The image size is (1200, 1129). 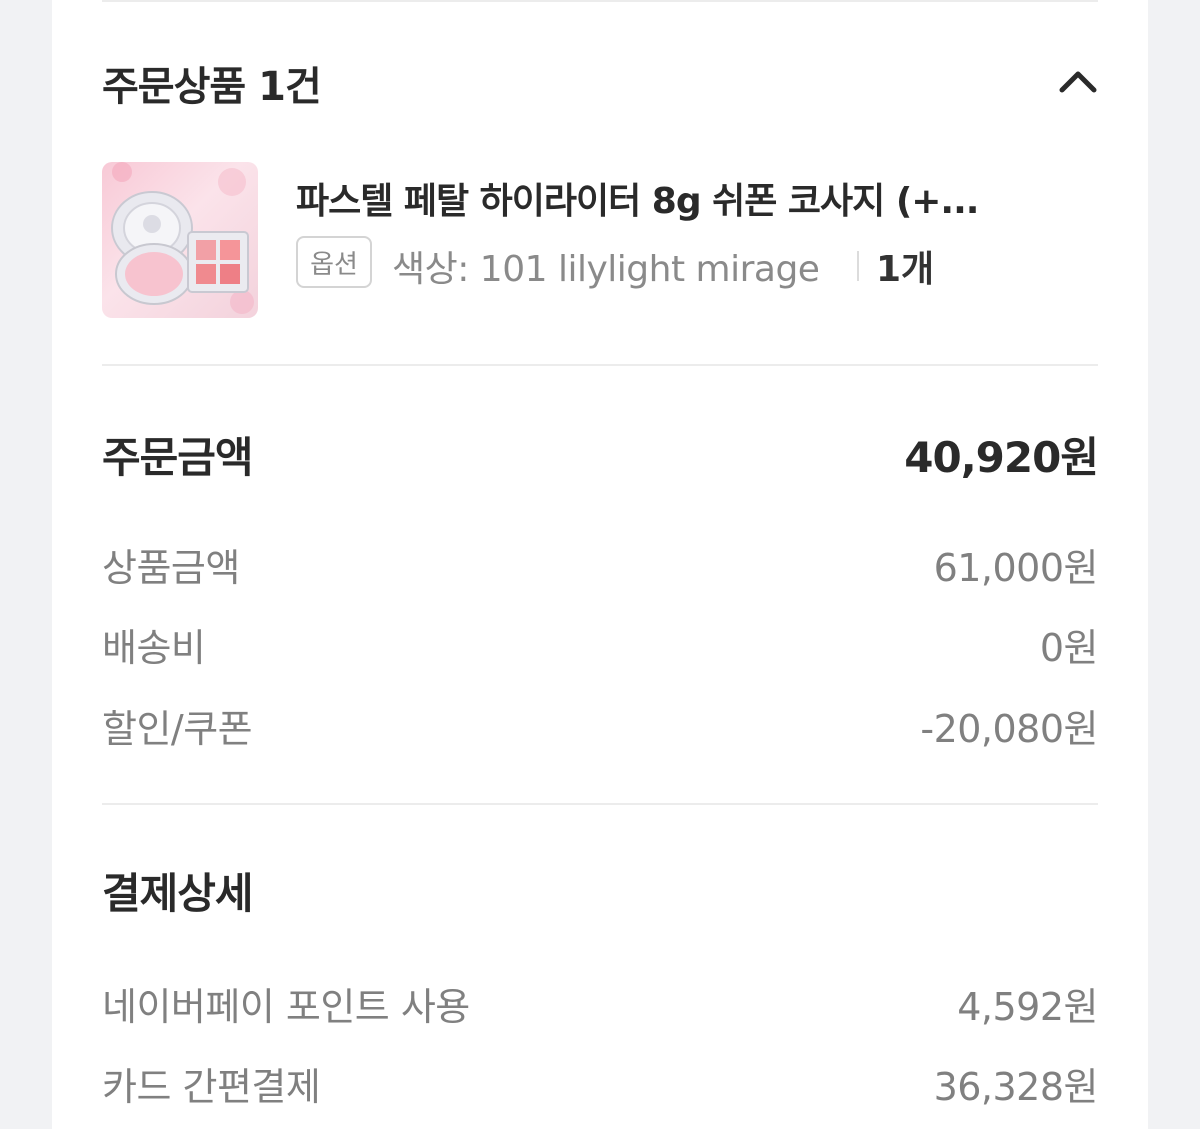 I want to click on order-items-title: 주문상품 1건, so click(x=212, y=87).